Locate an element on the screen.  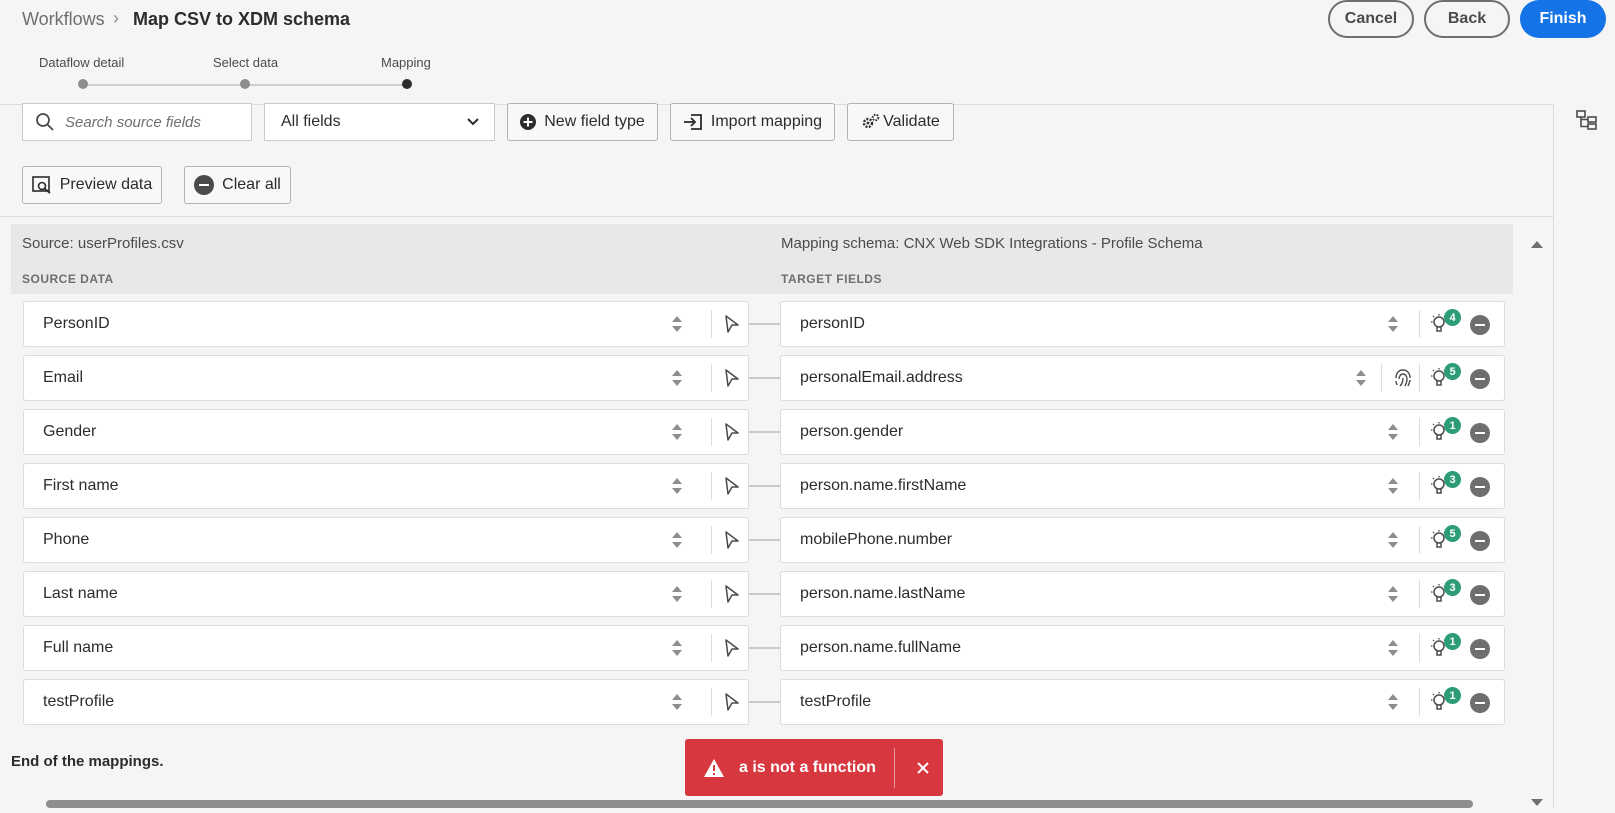
side-panel-divider is located at coordinates (1553, 456).